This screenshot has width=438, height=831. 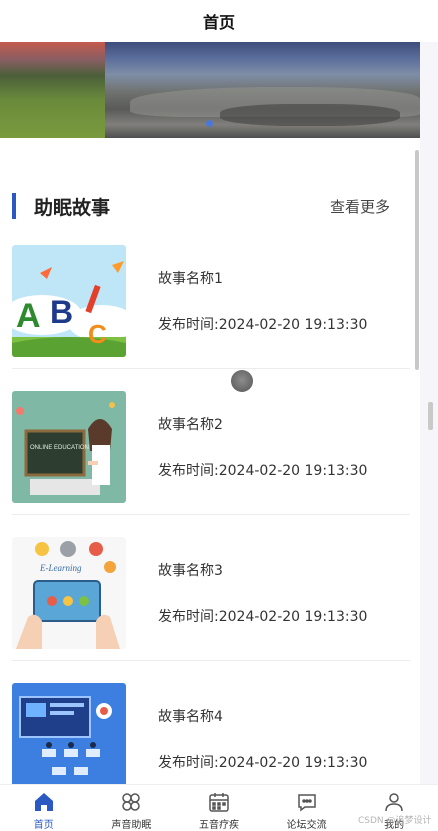 I want to click on tab-label: 声音助眠, so click(x=131, y=825).